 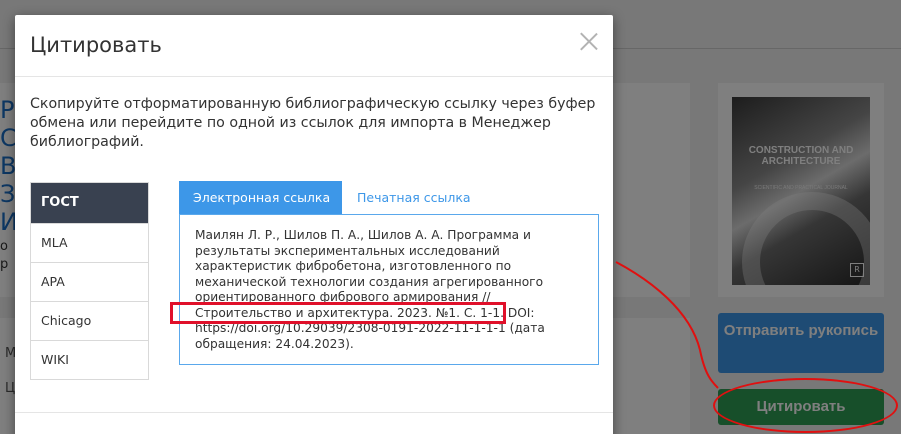 I want to click on close-icon, so click(x=589, y=41).